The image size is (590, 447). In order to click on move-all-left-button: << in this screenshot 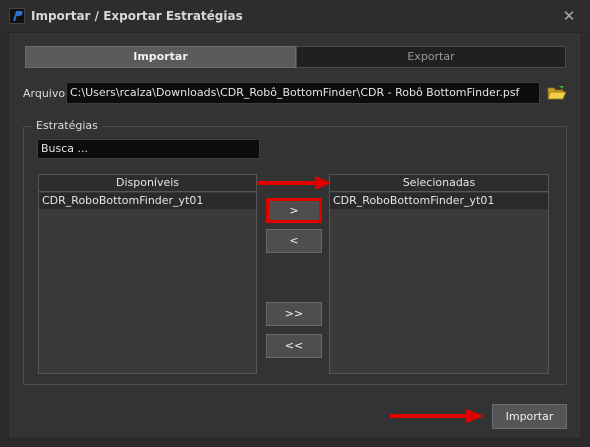, I will do `click(294, 346)`.